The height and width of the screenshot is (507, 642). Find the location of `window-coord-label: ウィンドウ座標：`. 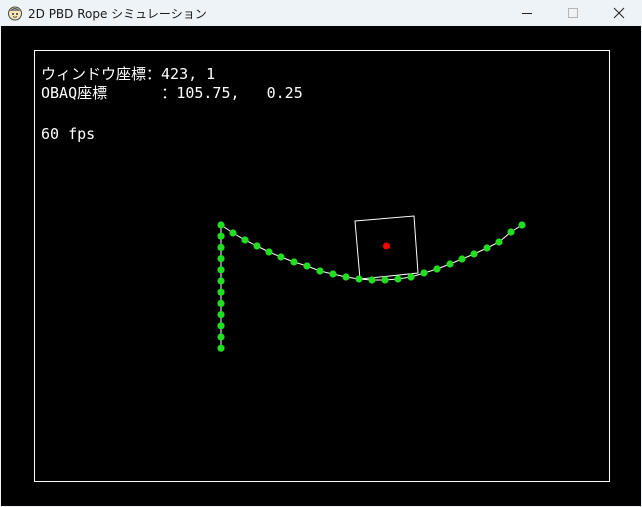

window-coord-label: ウィンドウ座標： is located at coordinates (101, 74).